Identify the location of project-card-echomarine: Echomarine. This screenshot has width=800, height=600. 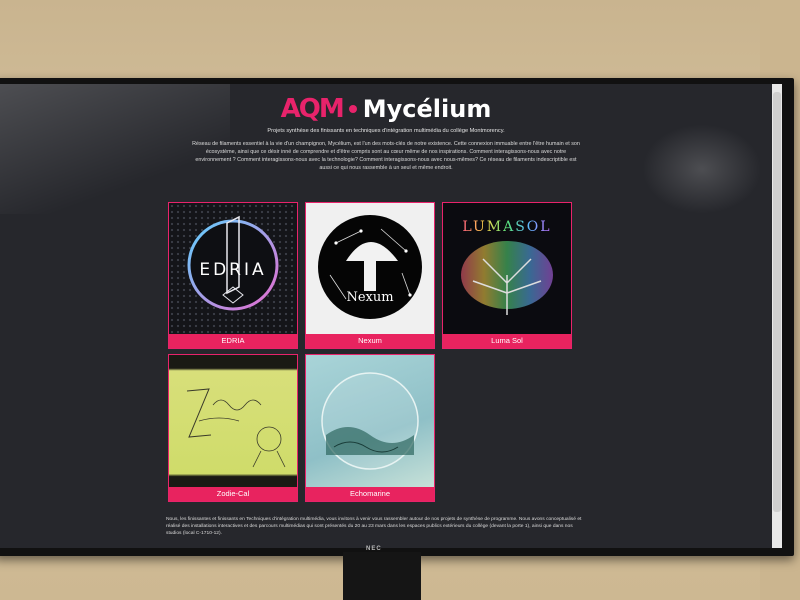
(370, 428).